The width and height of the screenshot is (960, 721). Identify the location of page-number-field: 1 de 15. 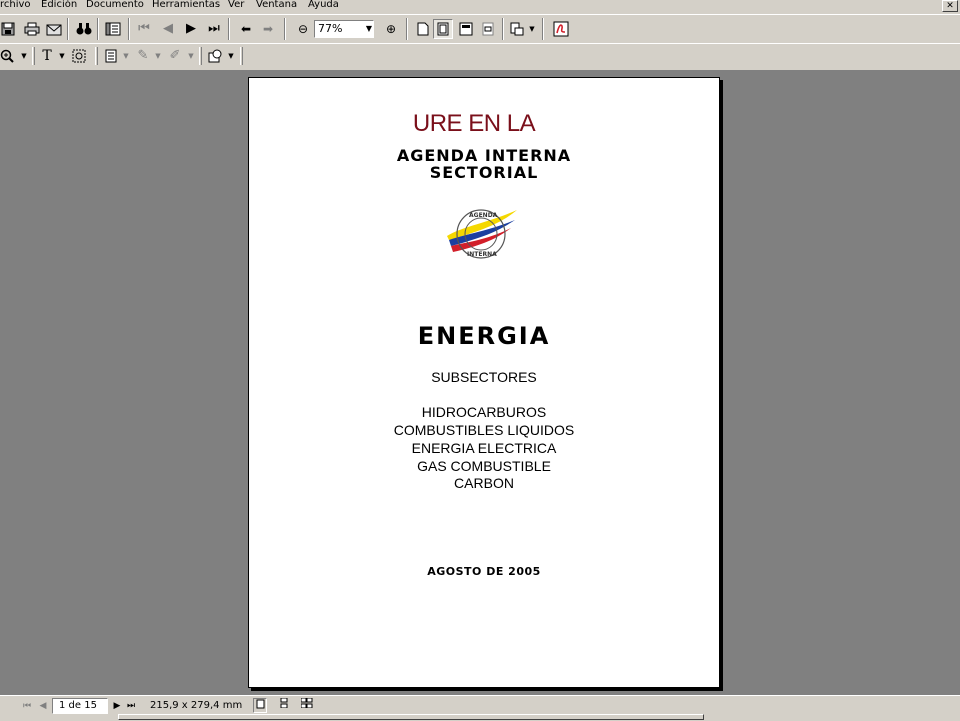
(80, 706).